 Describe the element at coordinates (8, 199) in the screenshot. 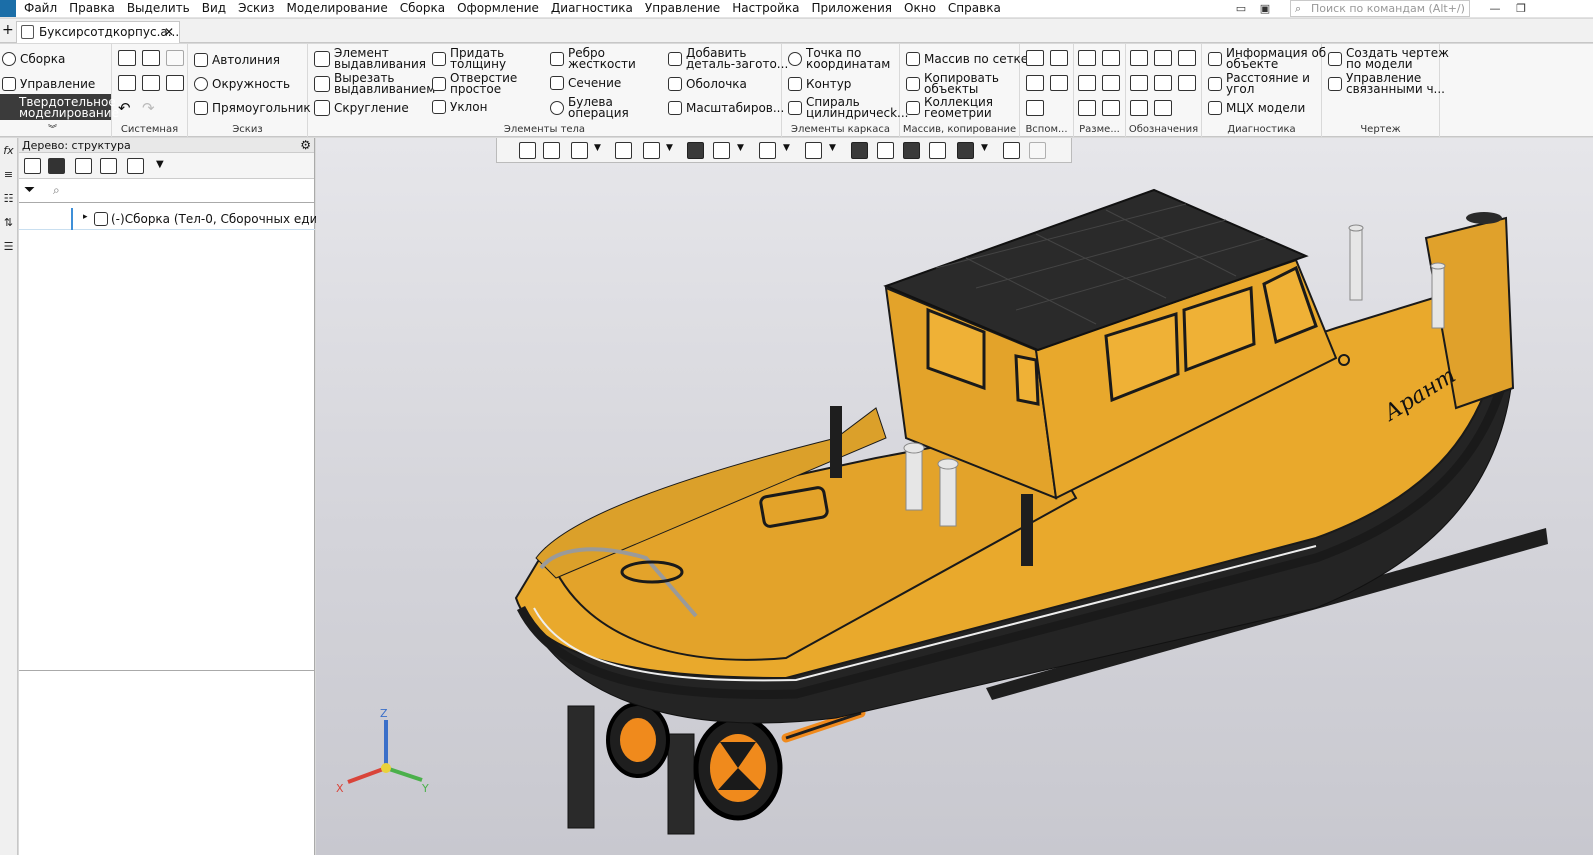

I see `tree-icon: ☷` at that location.